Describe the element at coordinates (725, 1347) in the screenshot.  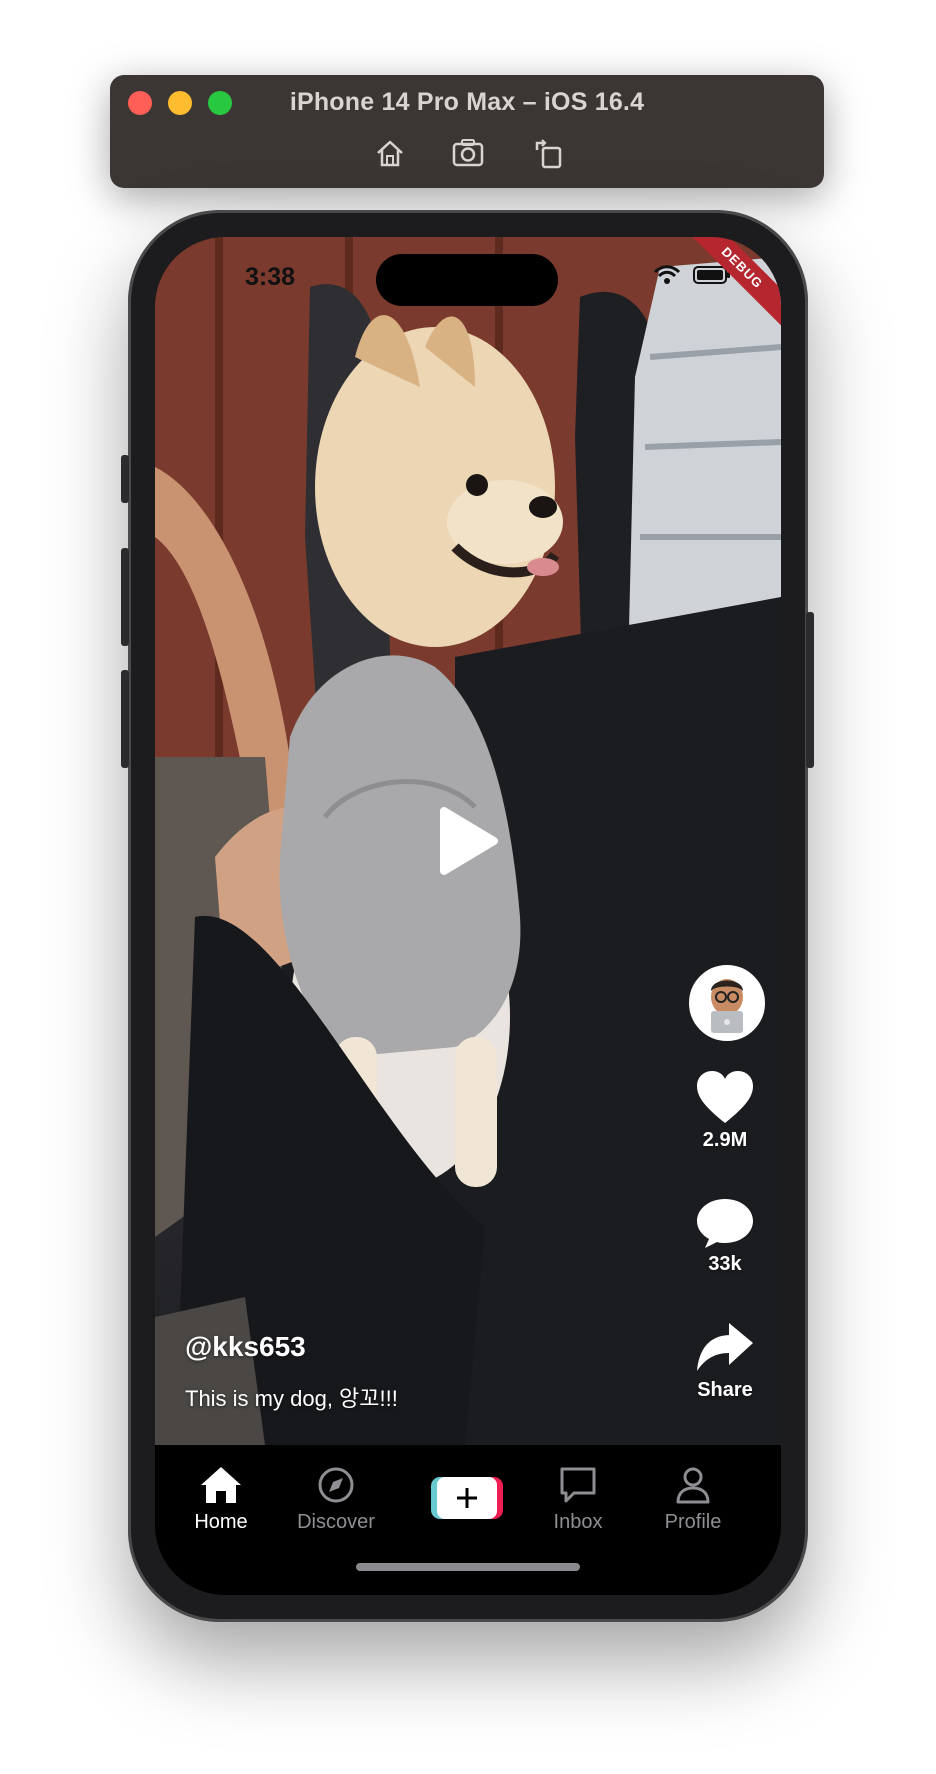
I see `share-icon` at that location.